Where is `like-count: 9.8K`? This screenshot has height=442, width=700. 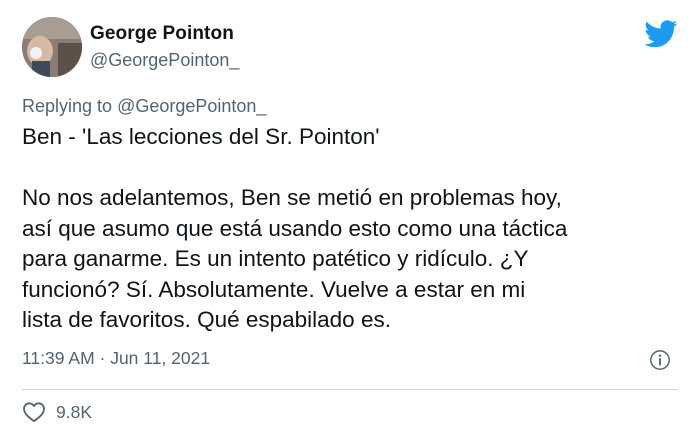
like-count: 9.8K is located at coordinates (74, 411).